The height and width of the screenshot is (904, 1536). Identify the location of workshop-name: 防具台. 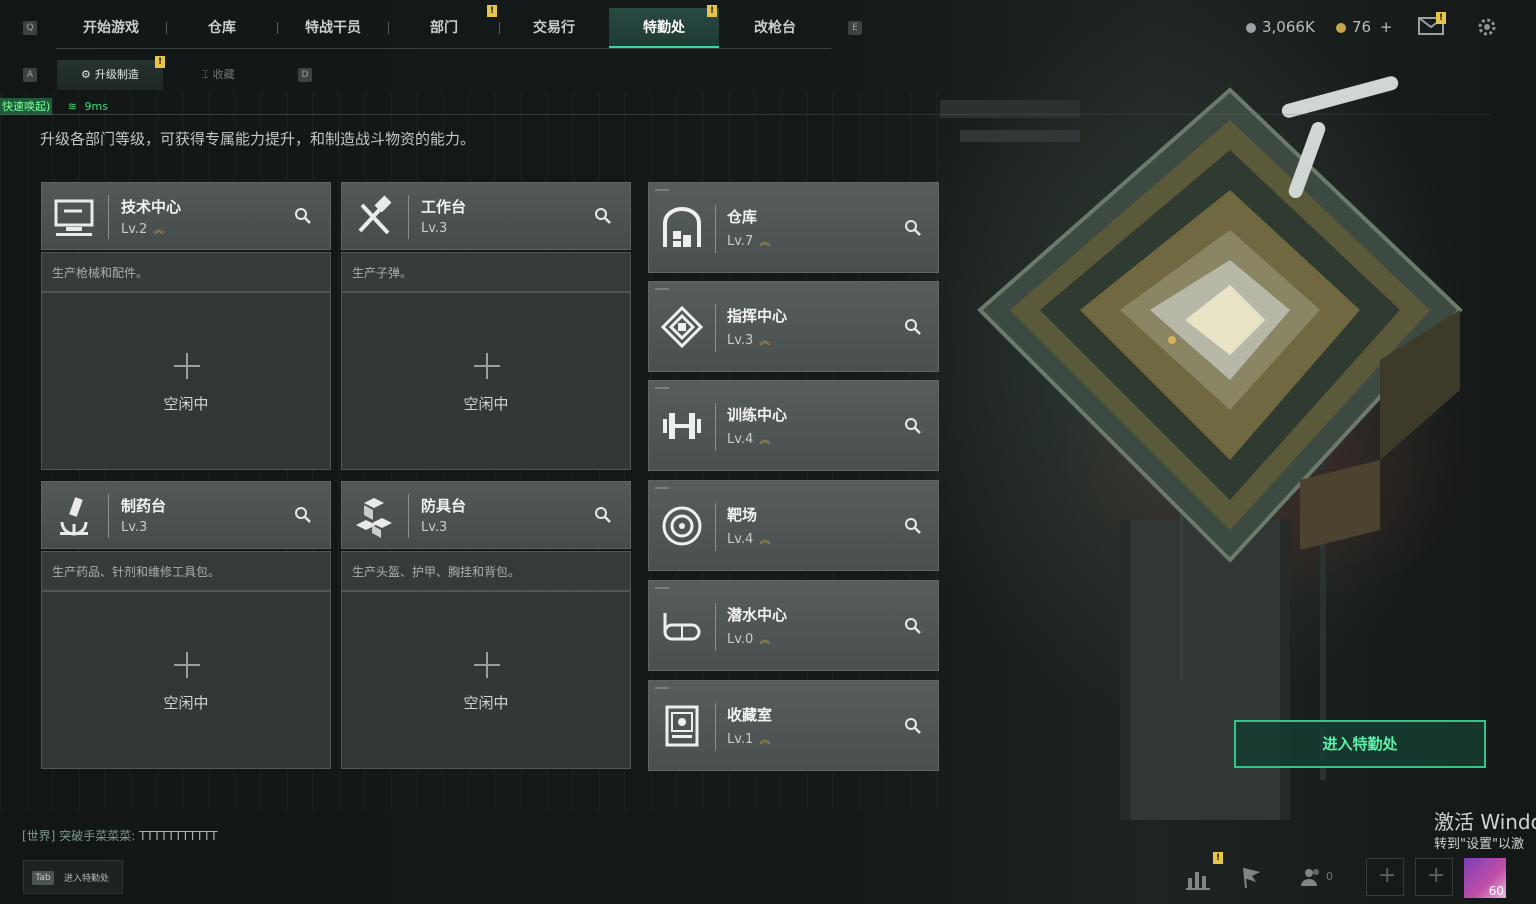
(444, 506).